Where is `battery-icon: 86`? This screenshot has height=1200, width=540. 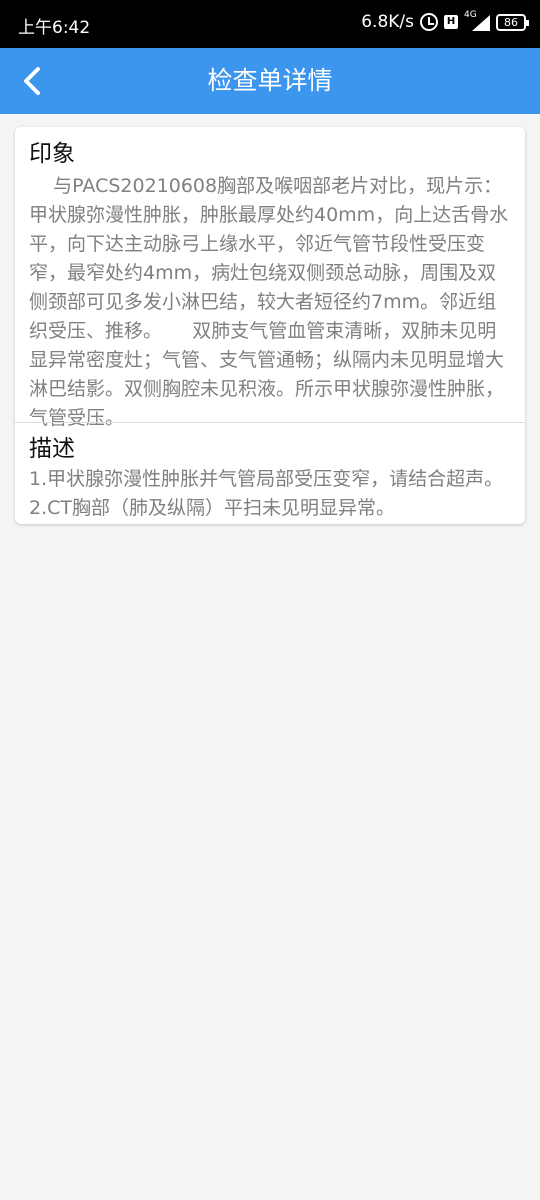
battery-icon: 86 is located at coordinates (512, 22).